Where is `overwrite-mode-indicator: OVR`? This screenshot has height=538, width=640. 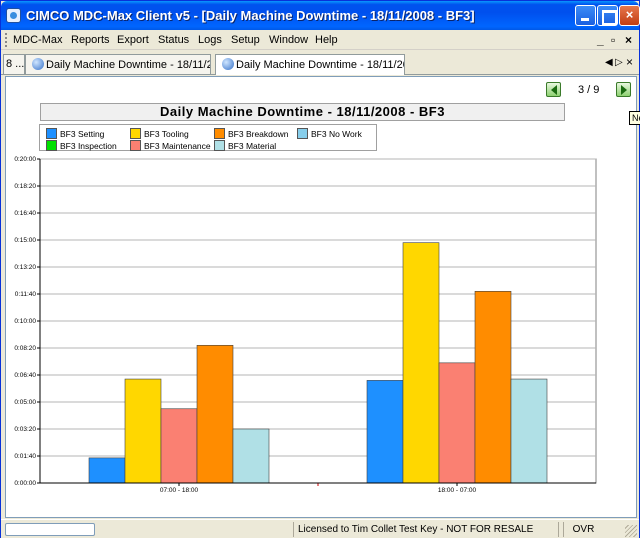 overwrite-mode-indicator: OVR is located at coordinates (583, 529).